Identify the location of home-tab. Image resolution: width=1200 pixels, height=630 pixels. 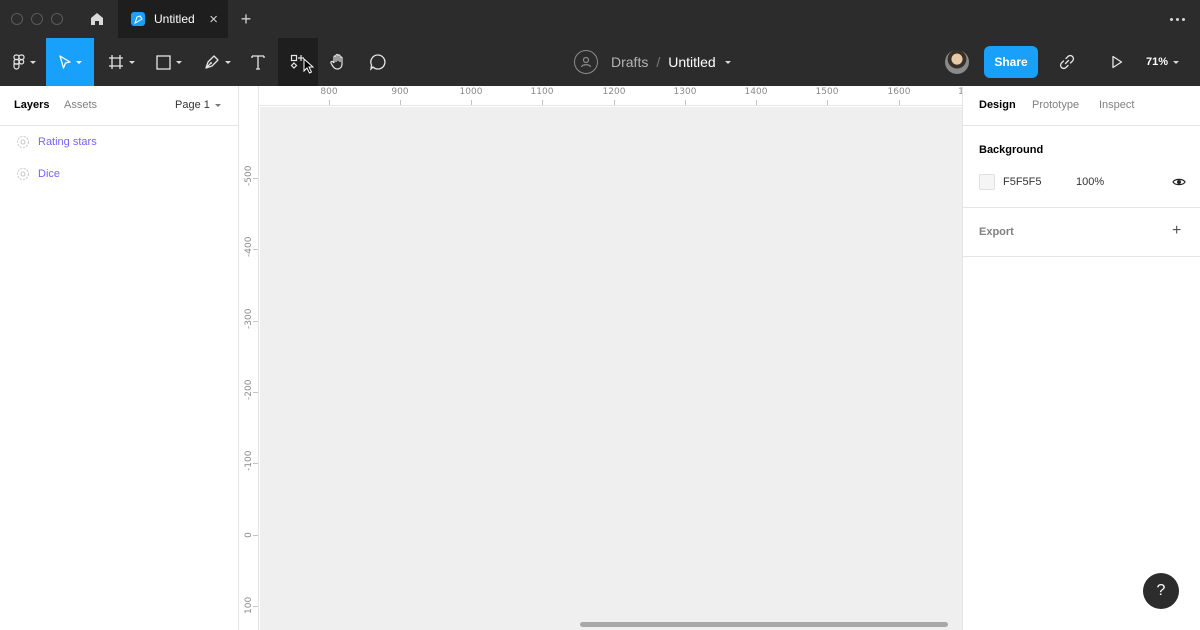
(97, 19).